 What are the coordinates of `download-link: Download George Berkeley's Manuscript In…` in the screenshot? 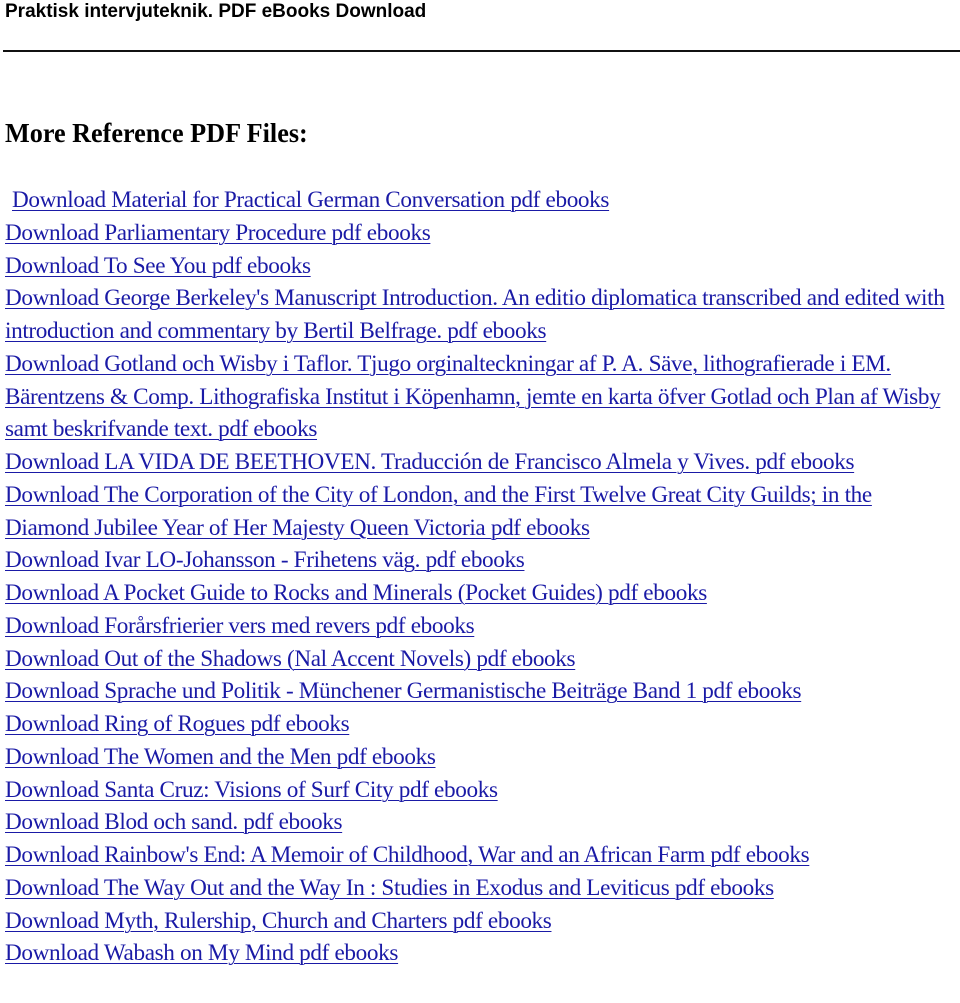 It's located at (482, 315).